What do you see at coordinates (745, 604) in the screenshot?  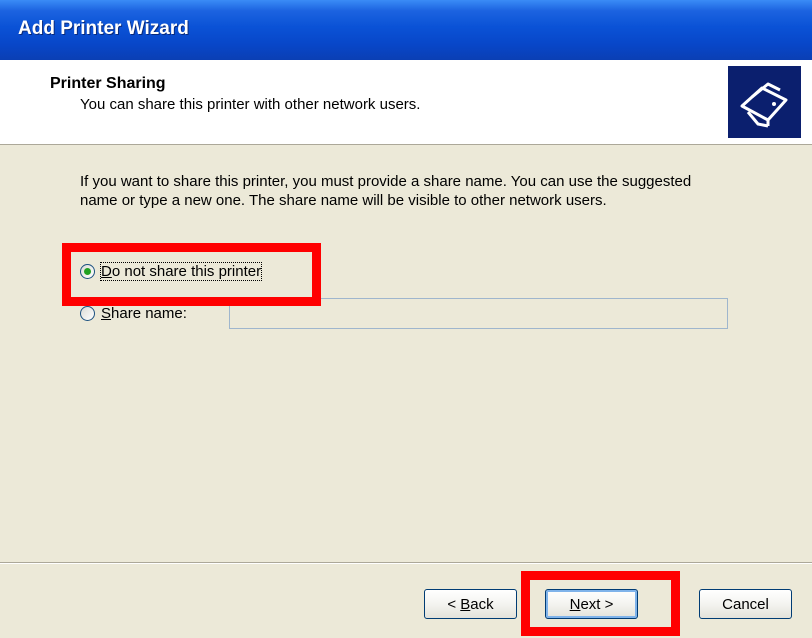 I see `cancel-button: Cancel` at bounding box center [745, 604].